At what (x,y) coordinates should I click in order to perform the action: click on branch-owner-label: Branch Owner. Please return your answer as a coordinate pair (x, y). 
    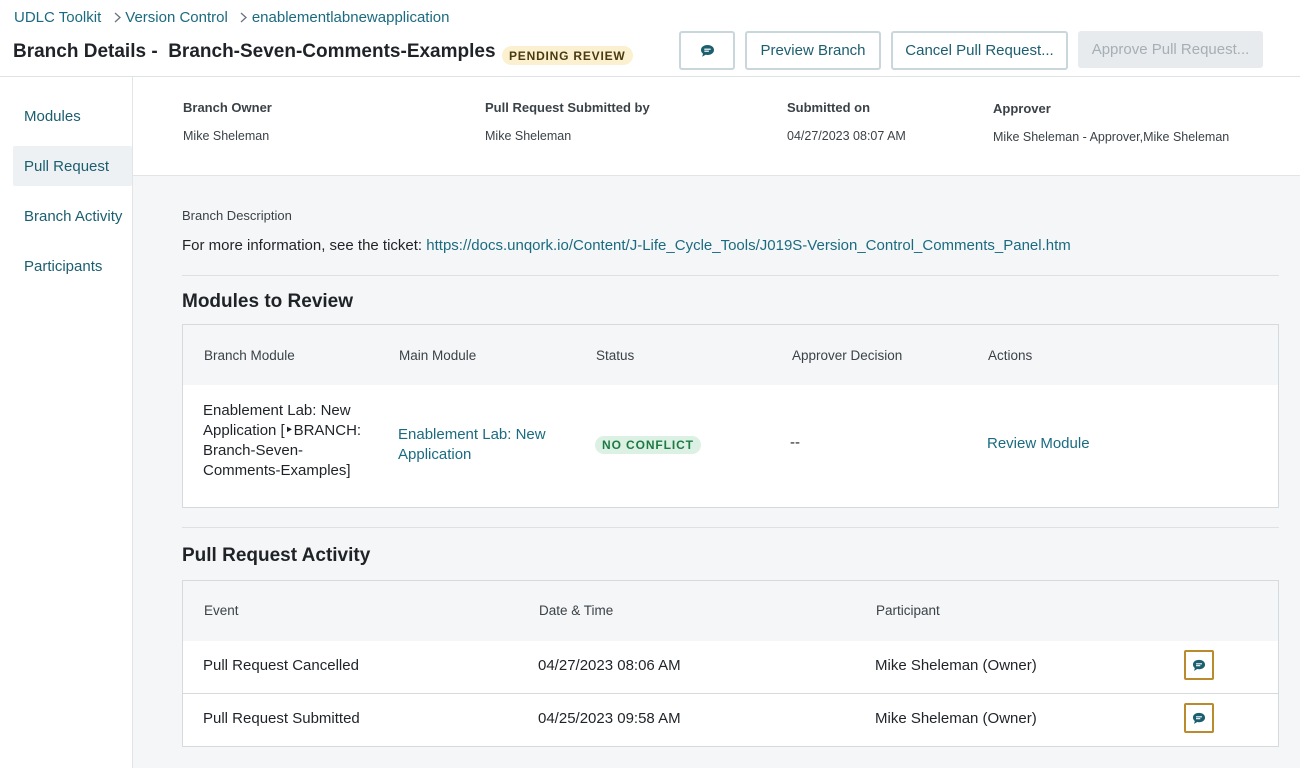
    Looking at the image, I should click on (227, 107).